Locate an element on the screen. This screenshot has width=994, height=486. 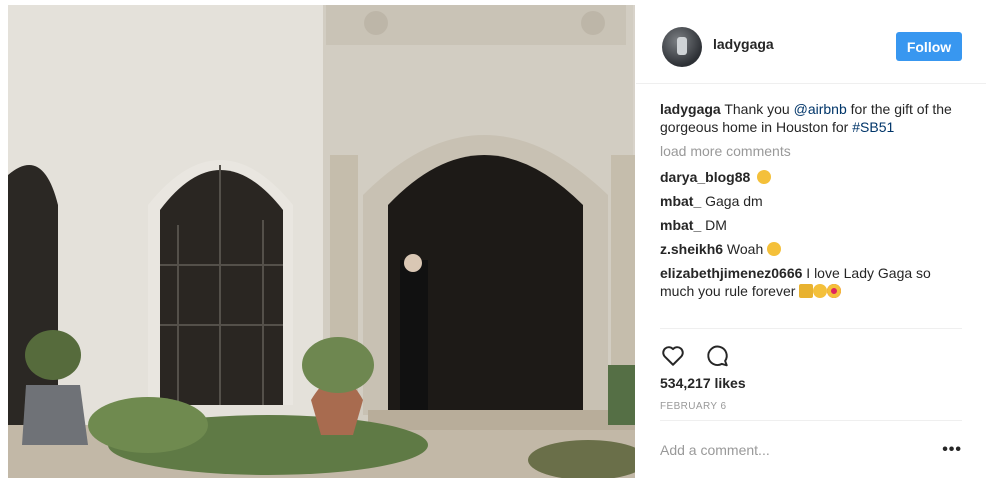
caption-username: ladygaga is located at coordinates (690, 109).